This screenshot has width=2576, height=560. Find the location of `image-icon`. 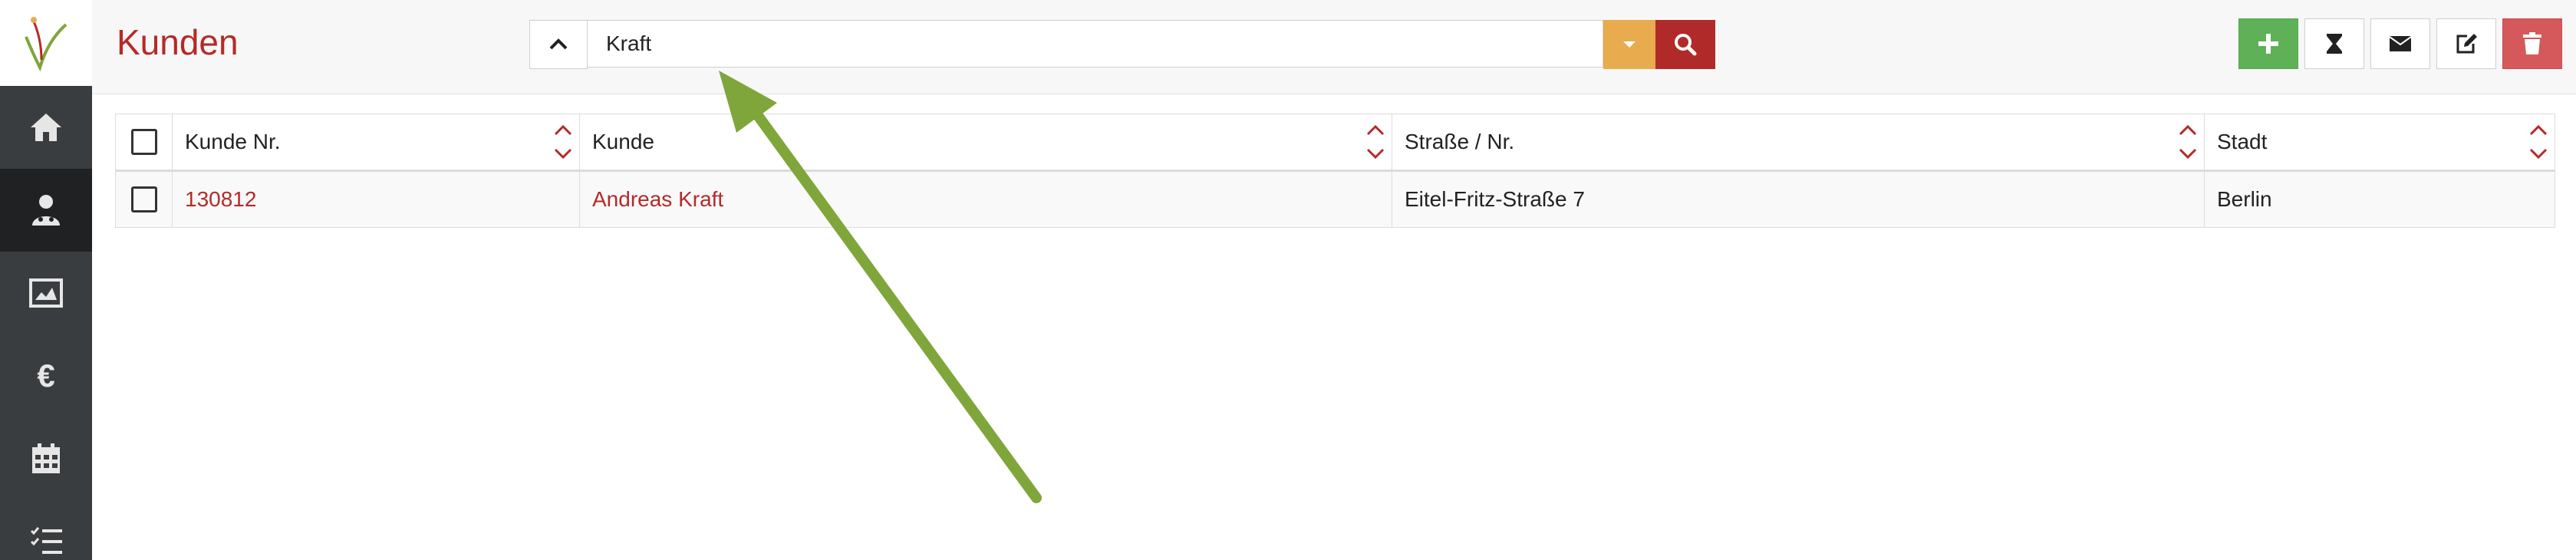

image-icon is located at coordinates (46, 293).